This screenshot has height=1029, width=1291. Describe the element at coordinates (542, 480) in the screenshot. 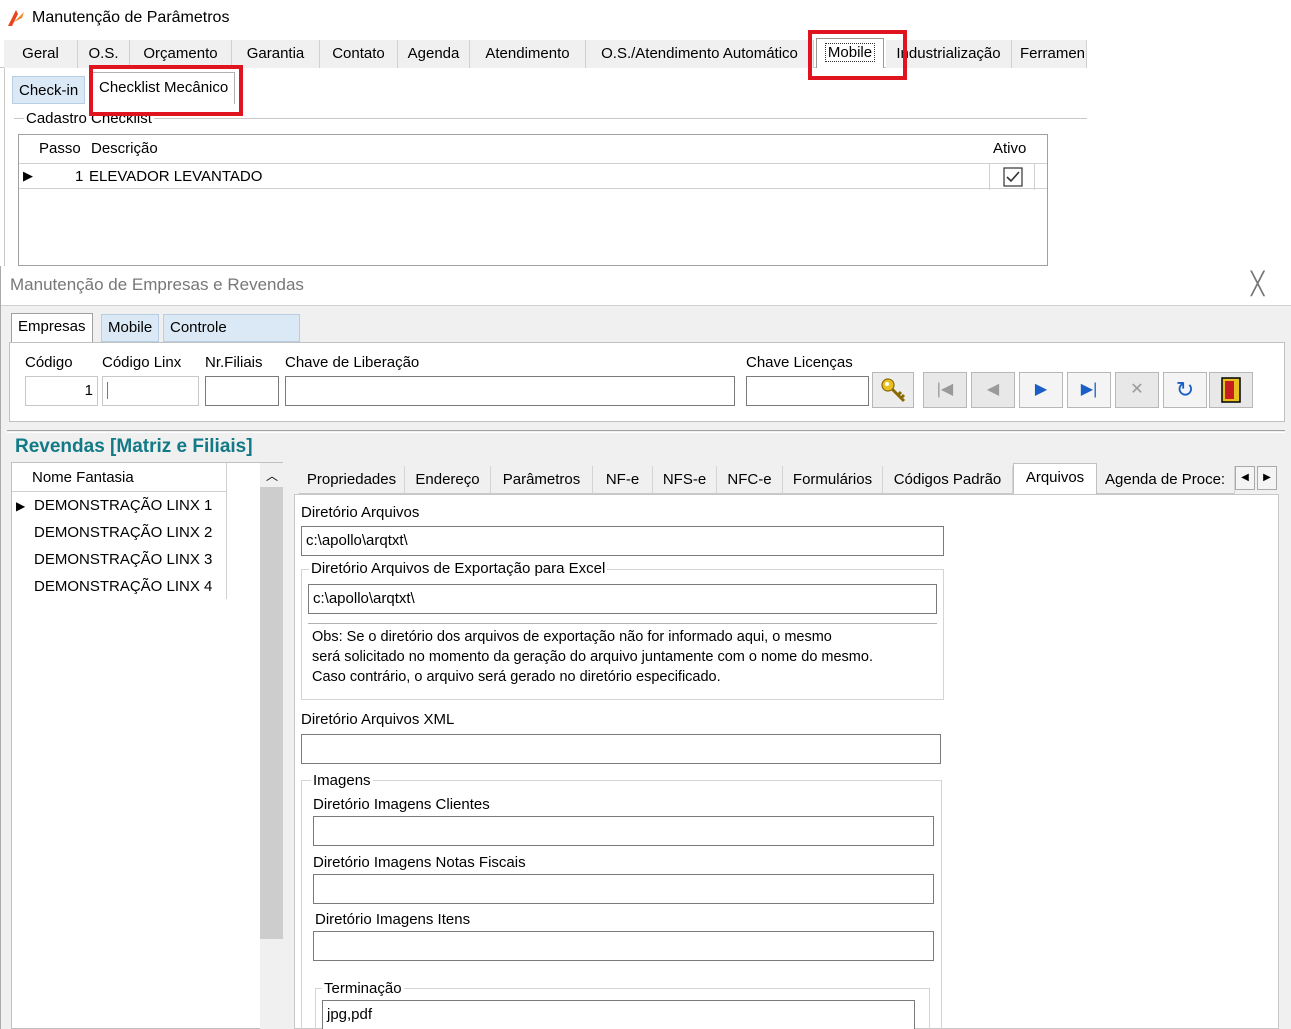

I see `tab-parametros: Parâmetros` at that location.